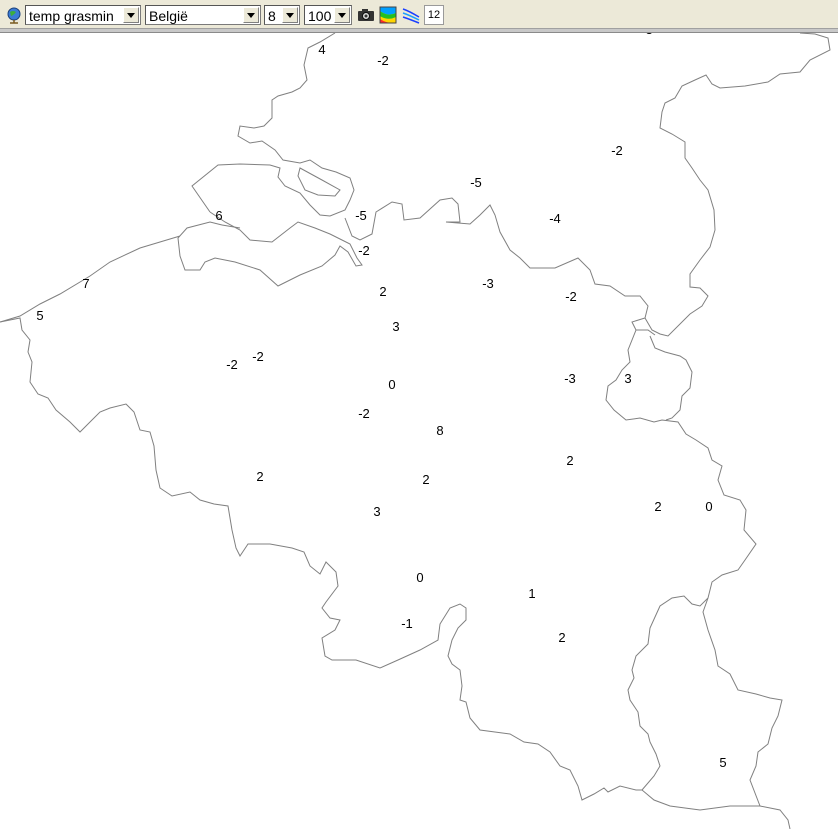 Image resolution: width=838 pixels, height=829 pixels. What do you see at coordinates (388, 15) in the screenshot?
I see `color-map-icon` at bounding box center [388, 15].